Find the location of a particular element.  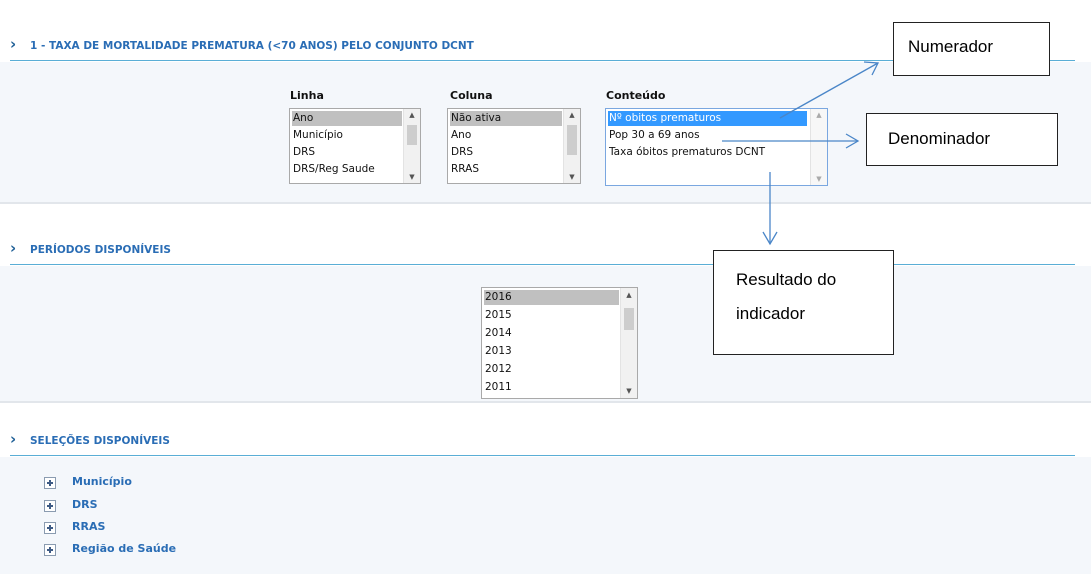

callout-resultado-line1: Resultado do is located at coordinates (786, 279).